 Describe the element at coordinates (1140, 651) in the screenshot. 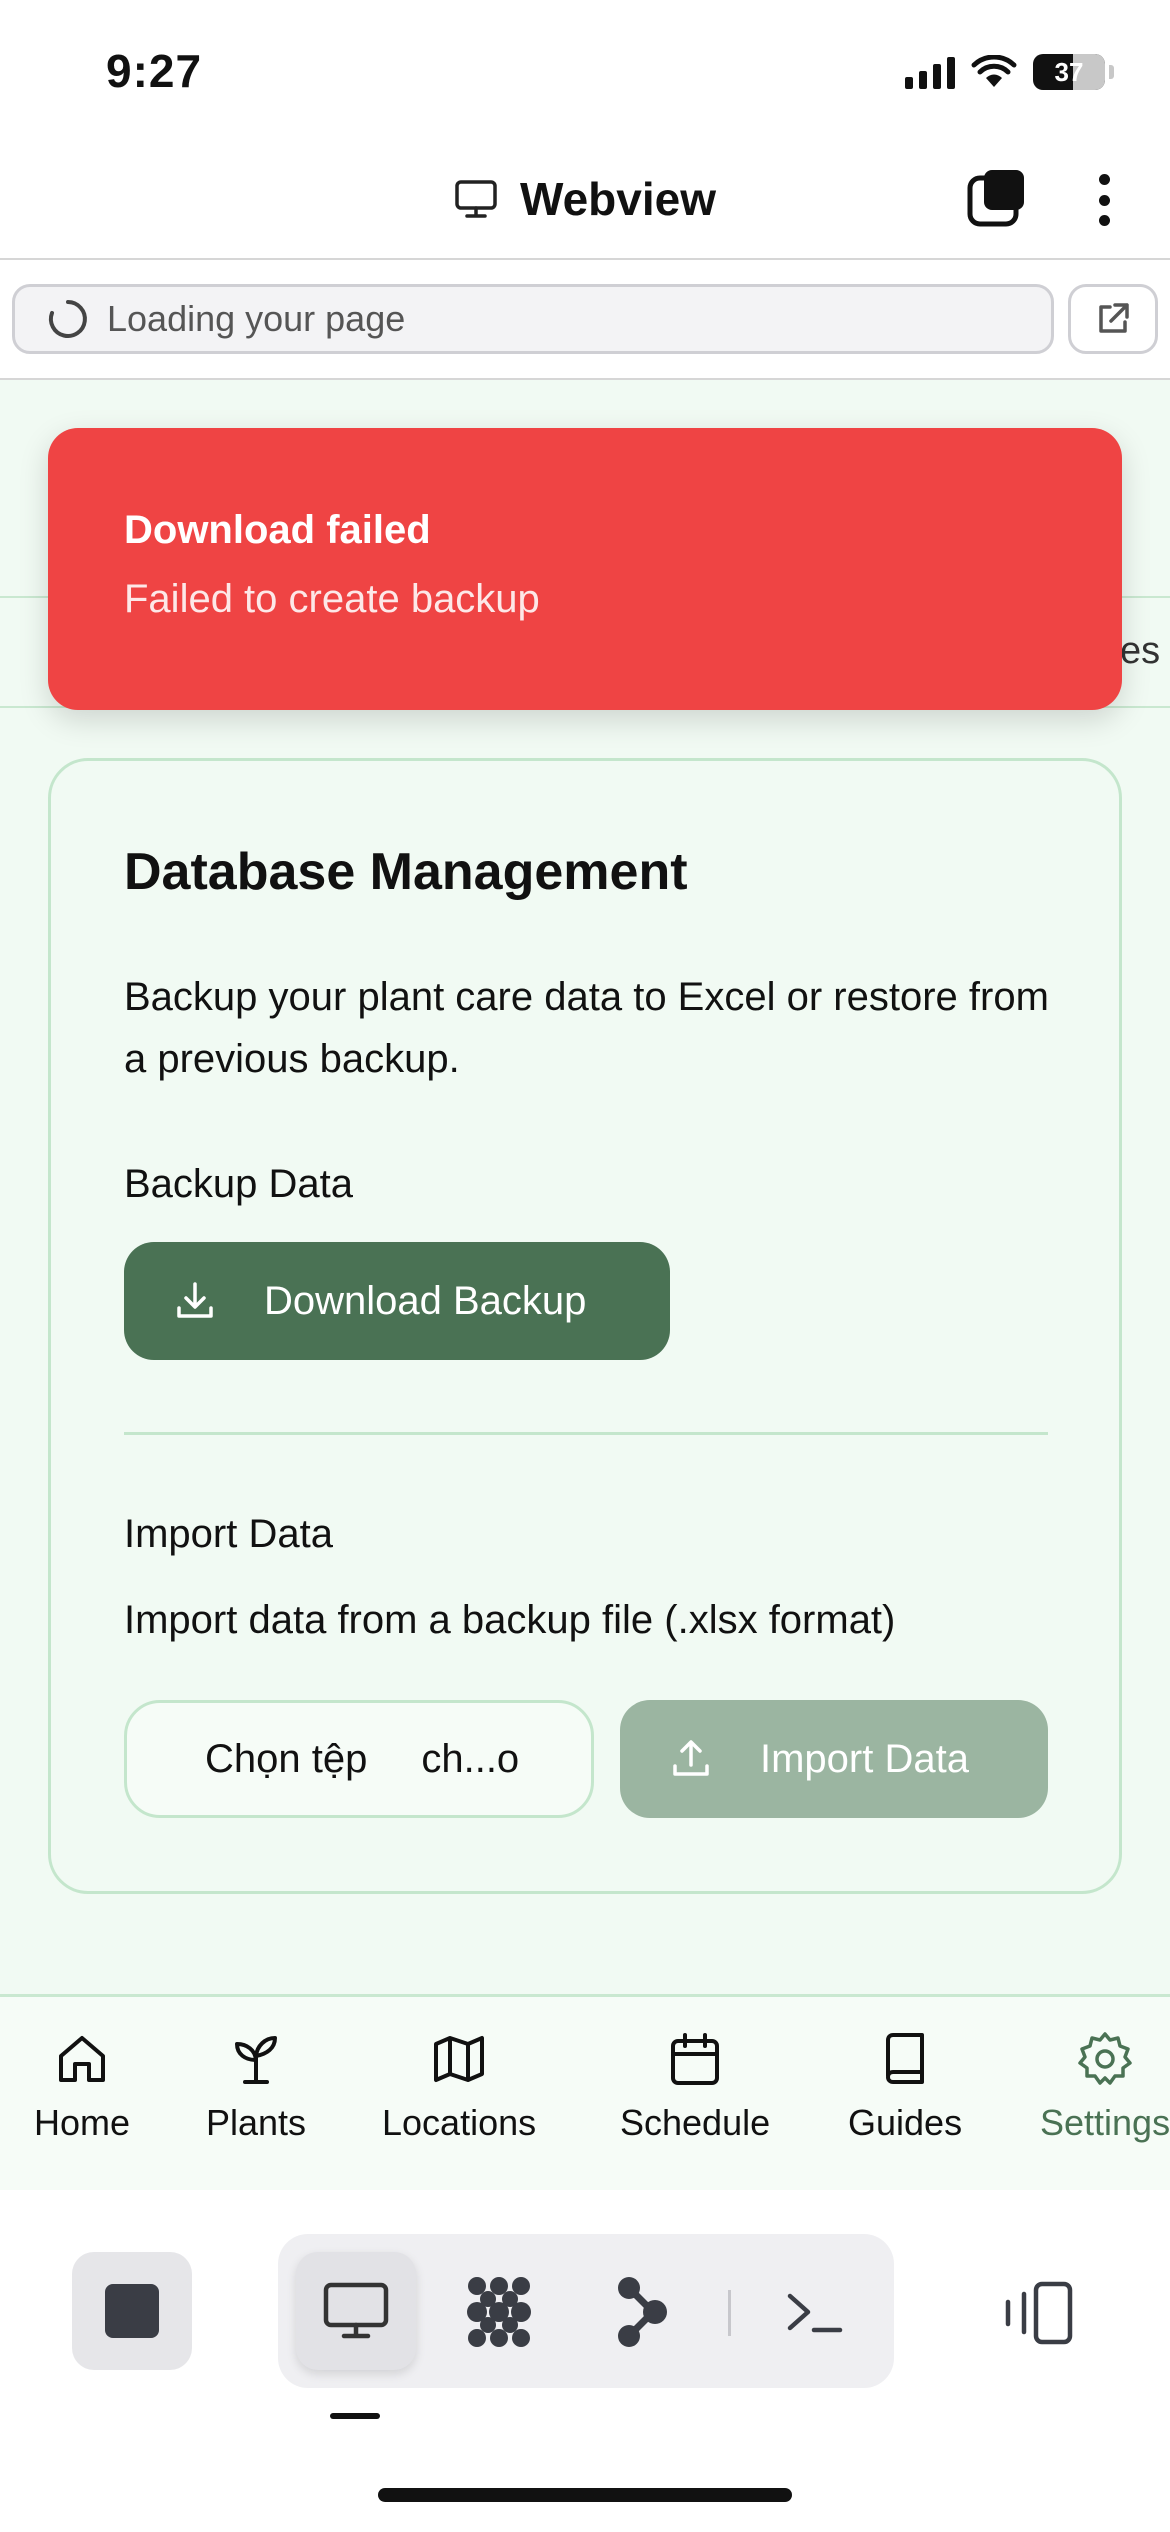

I see `partial-tab-label: es` at that location.